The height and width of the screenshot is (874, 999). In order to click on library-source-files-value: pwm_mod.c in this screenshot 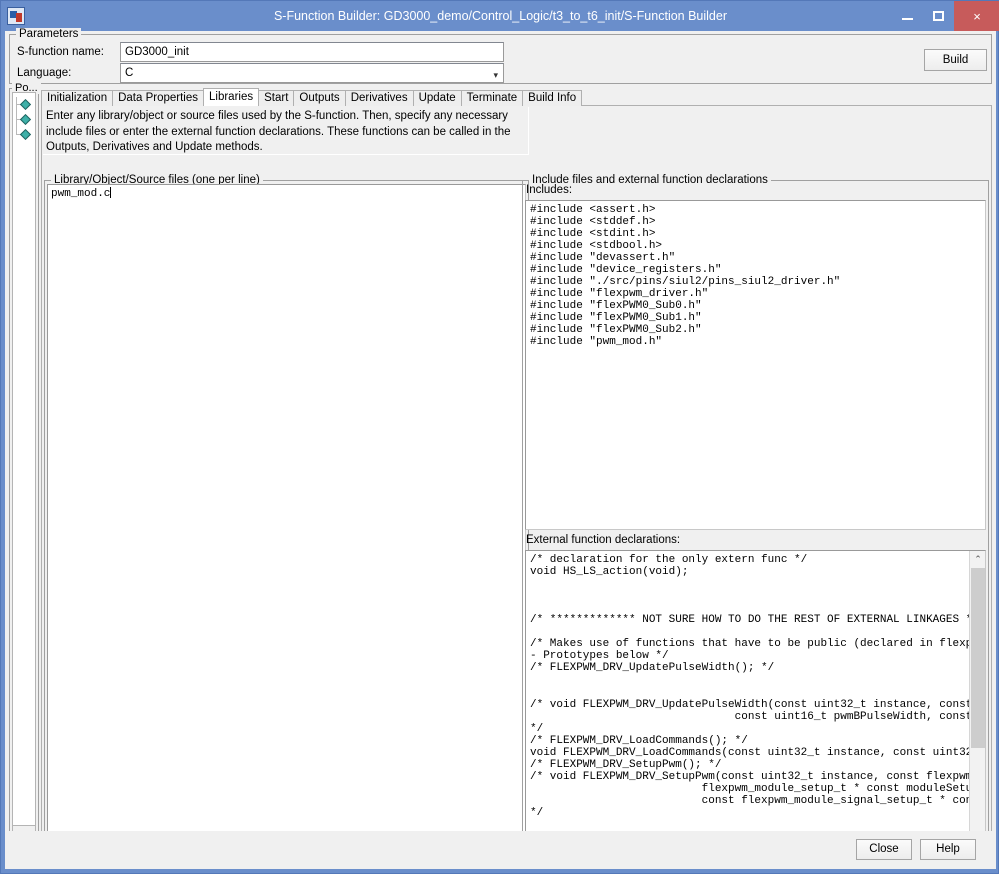, I will do `click(81, 194)`.